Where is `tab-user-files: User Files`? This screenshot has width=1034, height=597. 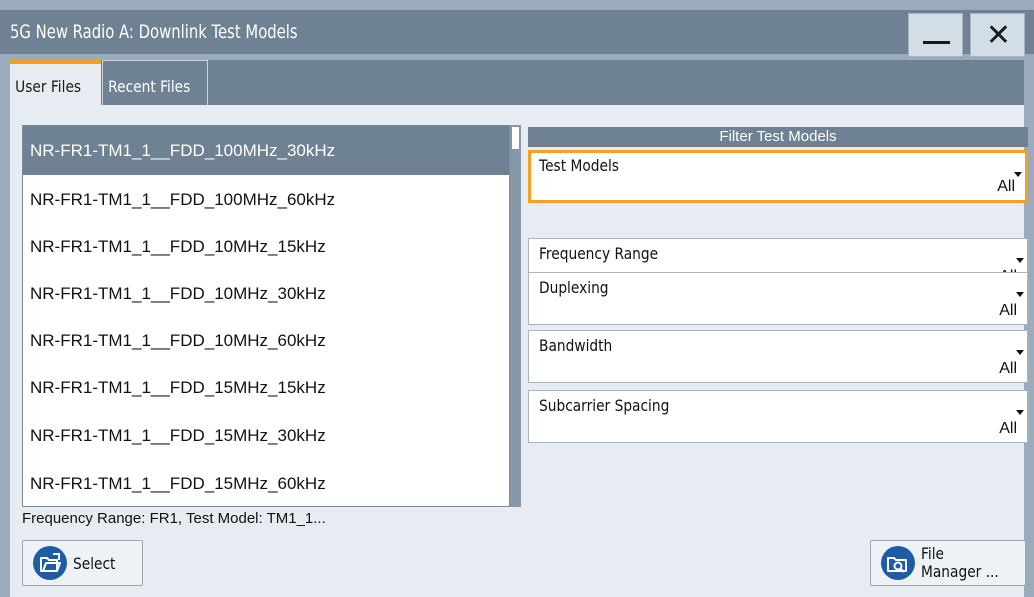
tab-user-files: User Files is located at coordinates (55, 82).